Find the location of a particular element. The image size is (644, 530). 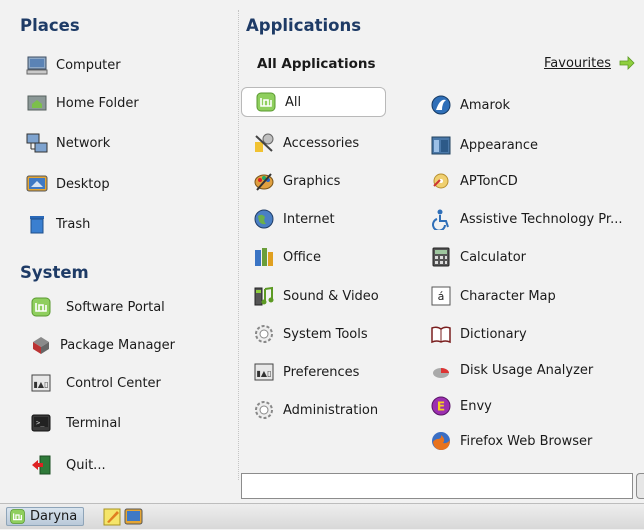

category-label: System Tools is located at coordinates (325, 334).